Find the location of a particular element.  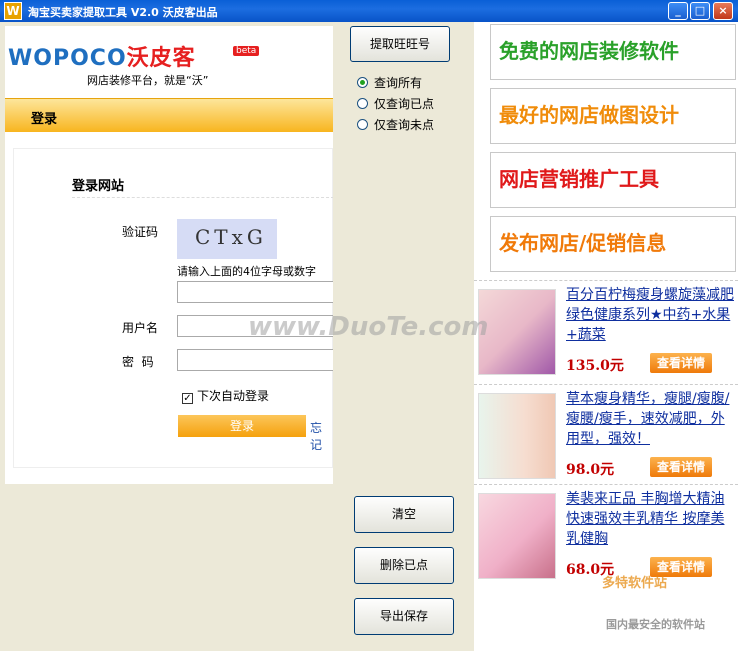

clear-button: 清空 is located at coordinates (404, 514).